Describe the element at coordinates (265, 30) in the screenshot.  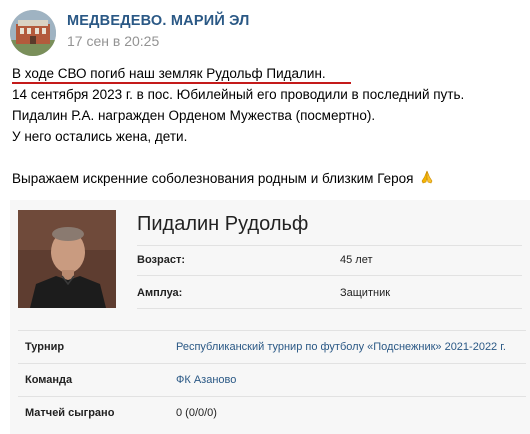
I see `post-header: МЕДВЕДЕВО. МАРИЙ ЭЛ 17 сен в 20:25` at that location.